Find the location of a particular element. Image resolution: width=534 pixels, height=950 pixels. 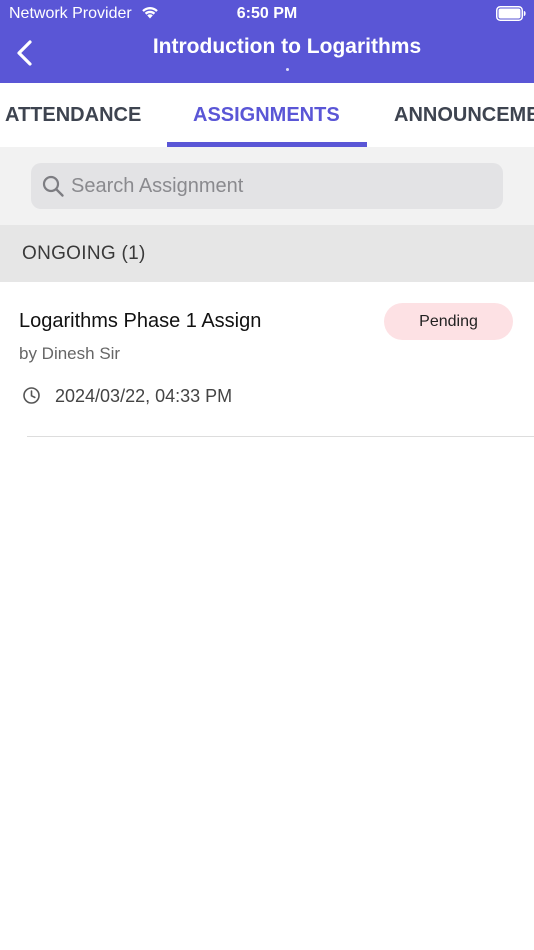

tab-assignments: ASSIGNMENTS is located at coordinates (266, 115).